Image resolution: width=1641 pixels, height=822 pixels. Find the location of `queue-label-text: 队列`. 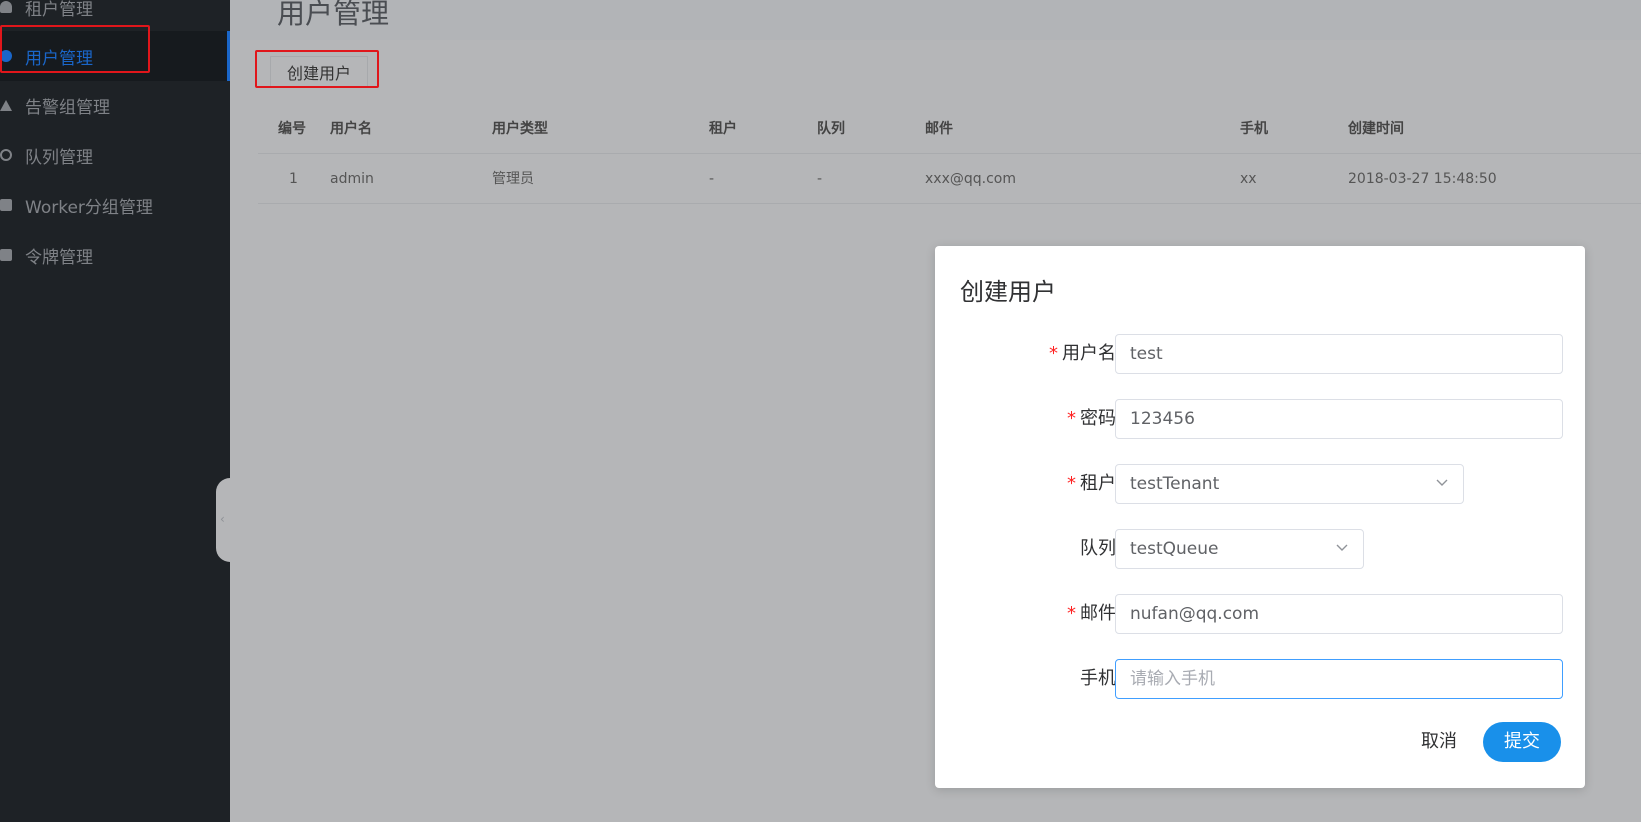

queue-label-text: 队列 is located at coordinates (1098, 548).